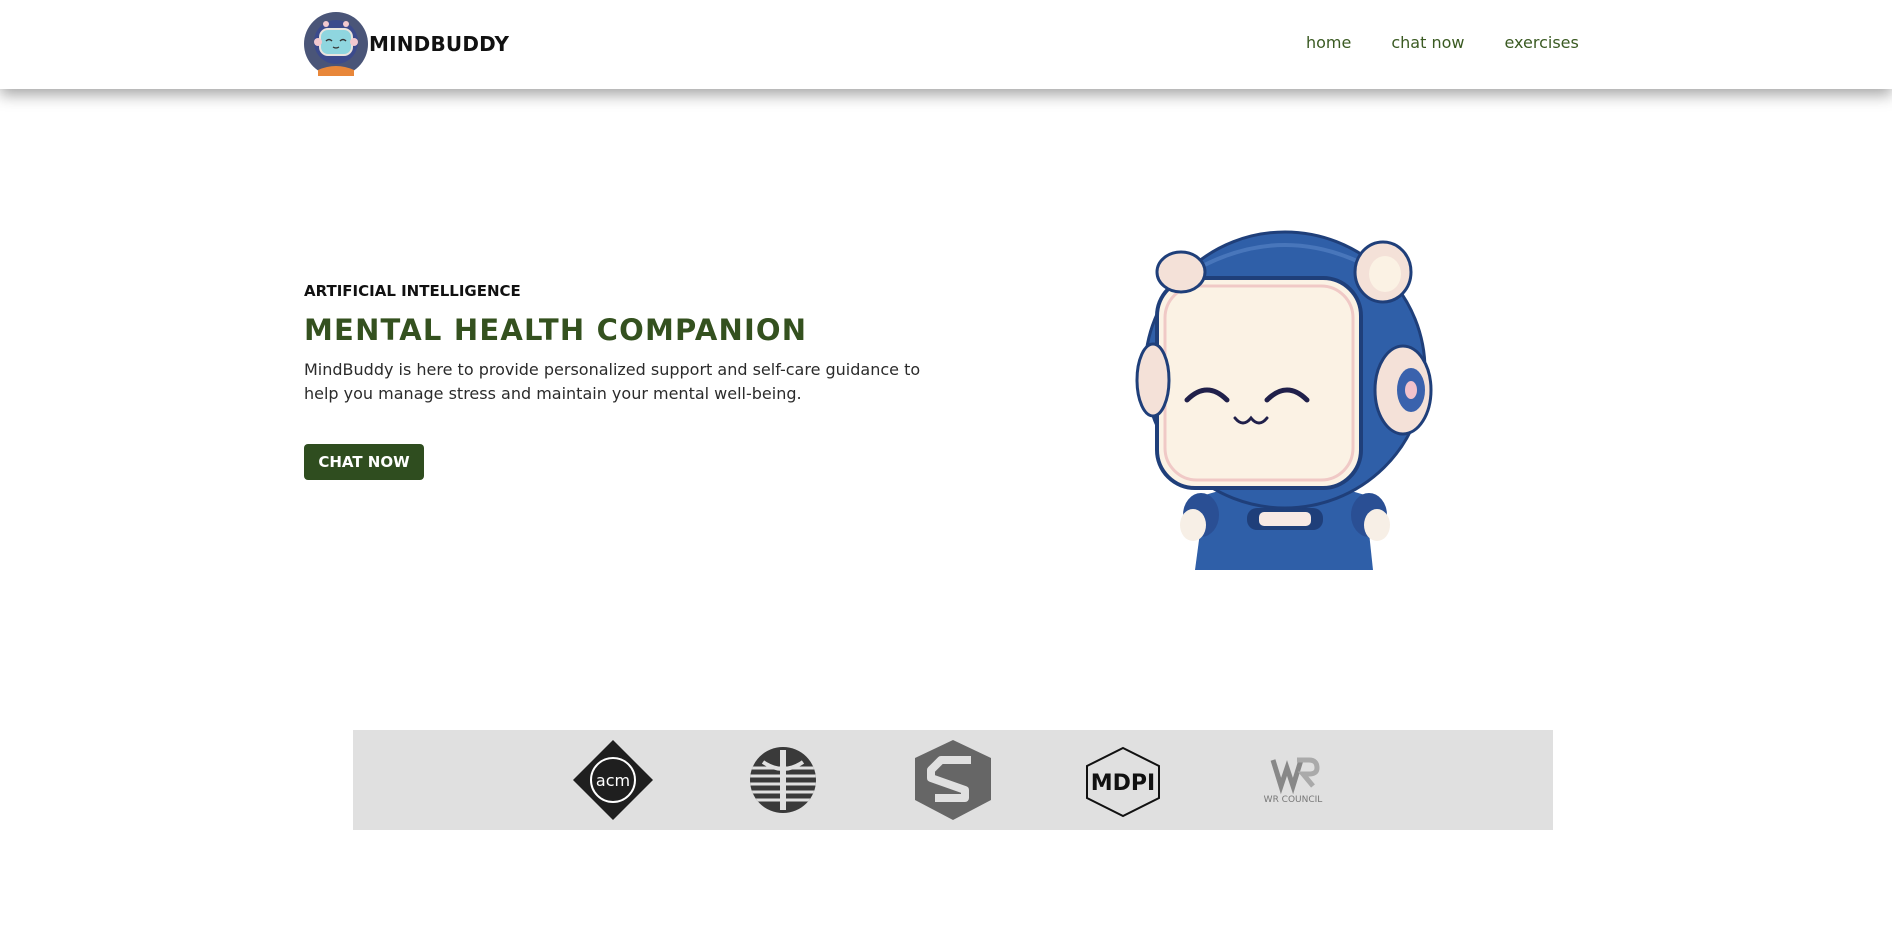 The image size is (1892, 942). What do you see at coordinates (364, 462) in the screenshot?
I see `chat-now-button: CHAT NOW` at bounding box center [364, 462].